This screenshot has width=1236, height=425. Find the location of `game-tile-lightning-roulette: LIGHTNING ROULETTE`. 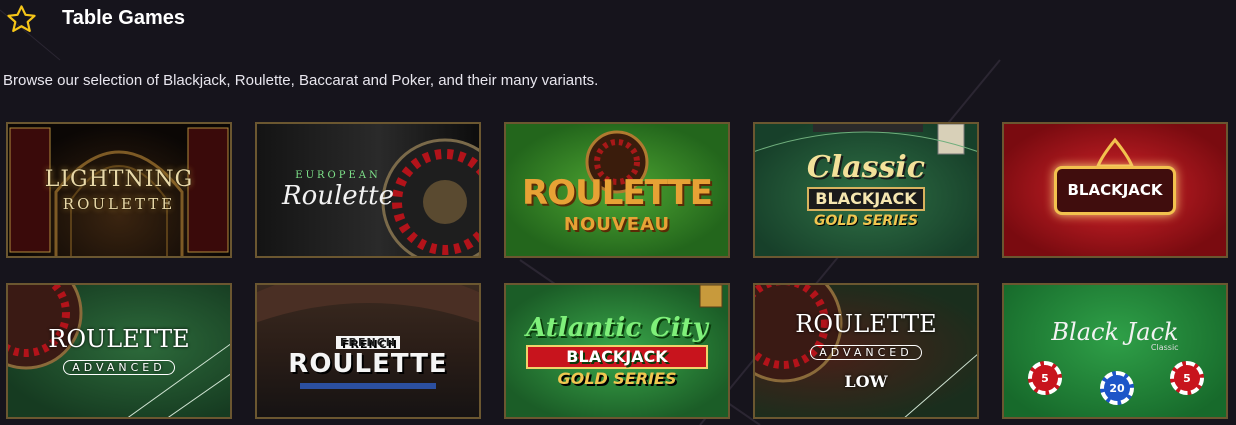

game-tile-lightning-roulette: LIGHTNING ROULETTE is located at coordinates (119, 190).